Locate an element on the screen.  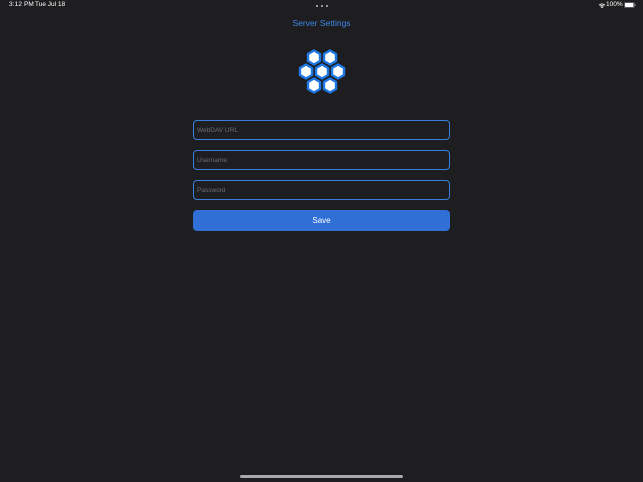
home-indicator is located at coordinates (321, 476).